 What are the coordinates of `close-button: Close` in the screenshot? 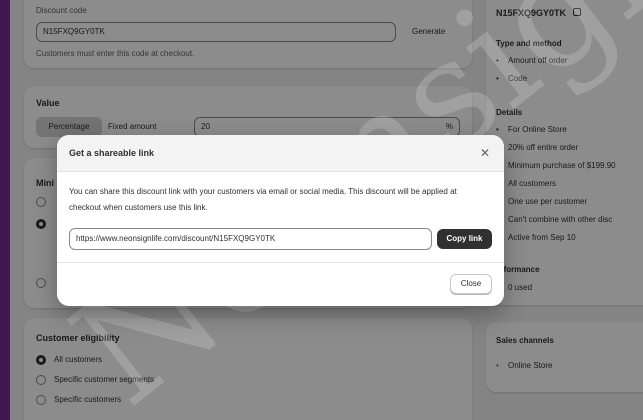 It's located at (471, 284).